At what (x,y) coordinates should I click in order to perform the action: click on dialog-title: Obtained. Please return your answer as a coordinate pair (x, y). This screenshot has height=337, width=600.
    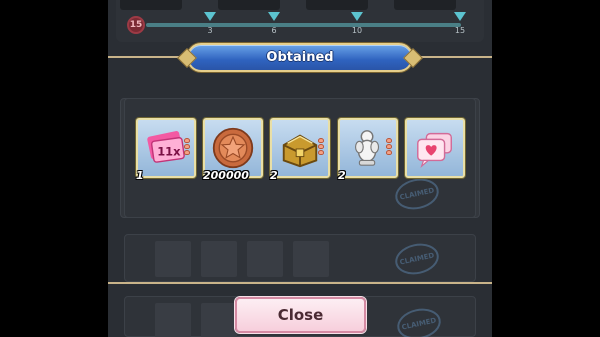
    Looking at the image, I should click on (300, 57).